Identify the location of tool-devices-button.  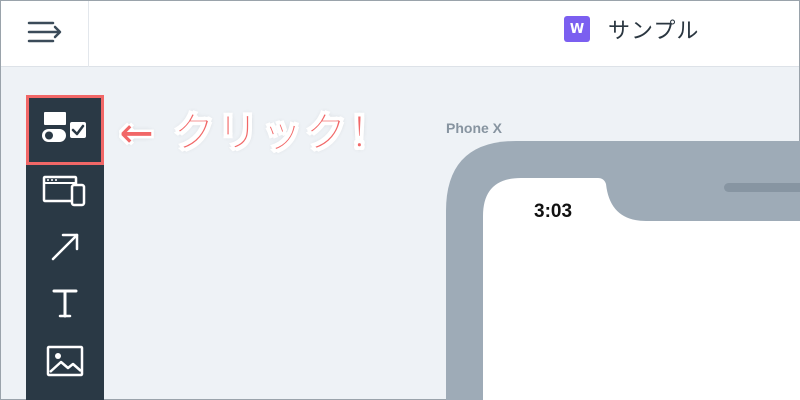
(65, 193).